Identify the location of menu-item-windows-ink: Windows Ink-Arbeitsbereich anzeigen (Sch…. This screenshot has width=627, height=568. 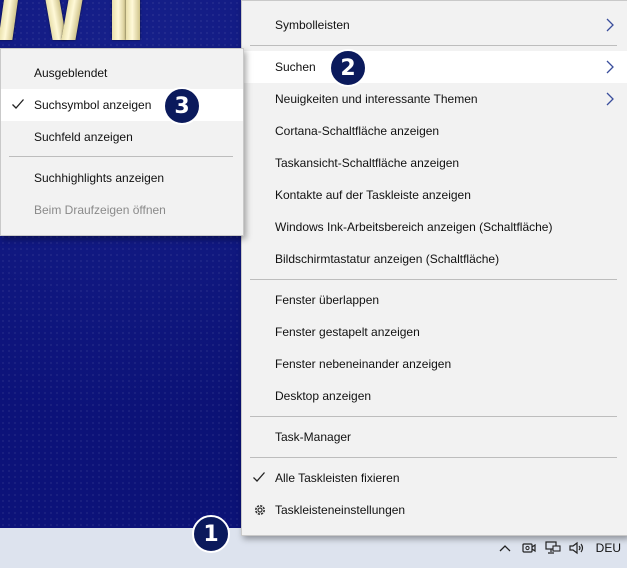
(434, 227).